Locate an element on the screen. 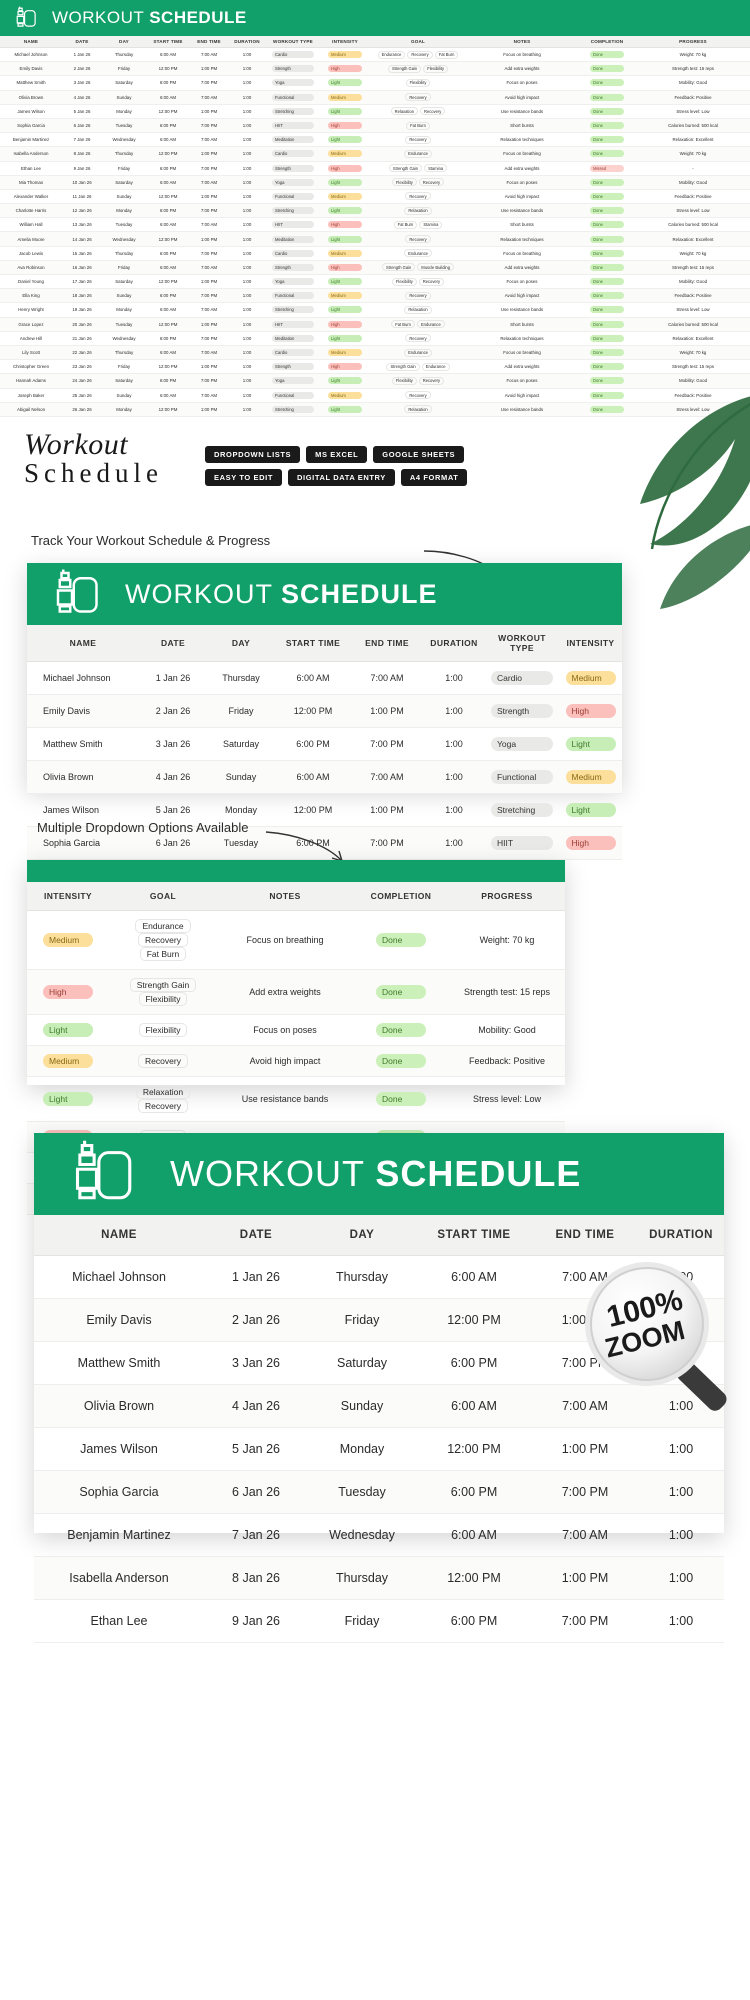  cell-goal: Flexibility Recovery is located at coordinates (418, 182).